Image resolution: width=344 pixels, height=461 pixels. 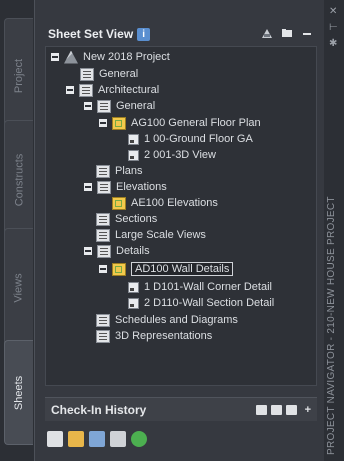 I want to click on checkin-history-bar: Check-In History +, so click(x=181, y=409).